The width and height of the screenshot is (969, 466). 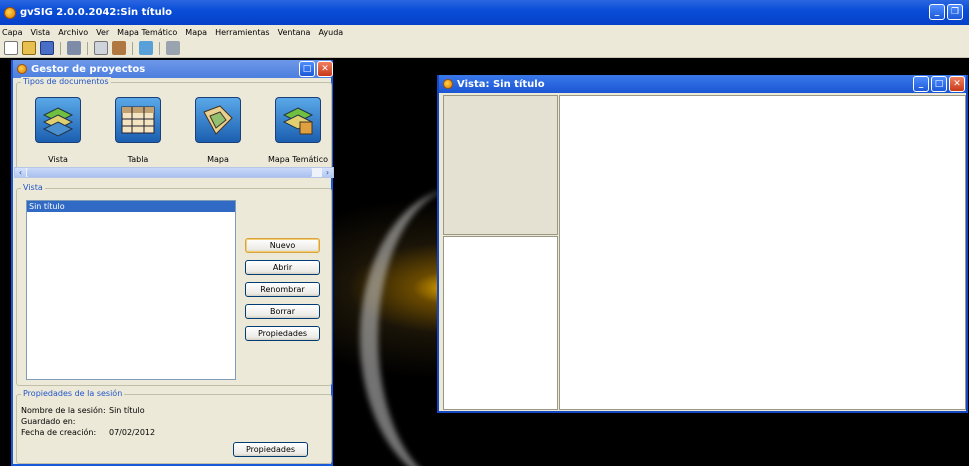 I want to click on doc-type-tabla: Tabla, so click(x=138, y=130).